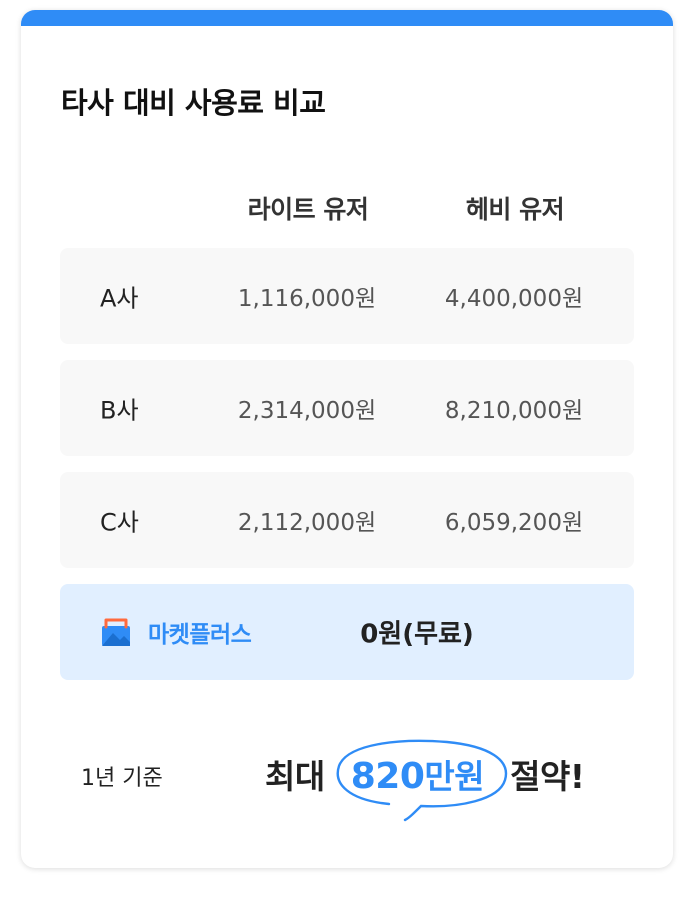 The width and height of the screenshot is (694, 900). What do you see at coordinates (122, 778) in the screenshot?
I see `period-basis-label: 1년 기준` at bounding box center [122, 778].